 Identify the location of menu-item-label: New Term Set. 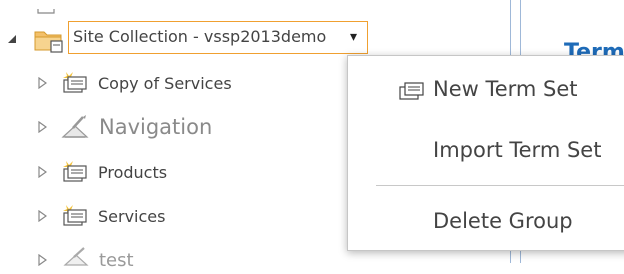
(505, 89).